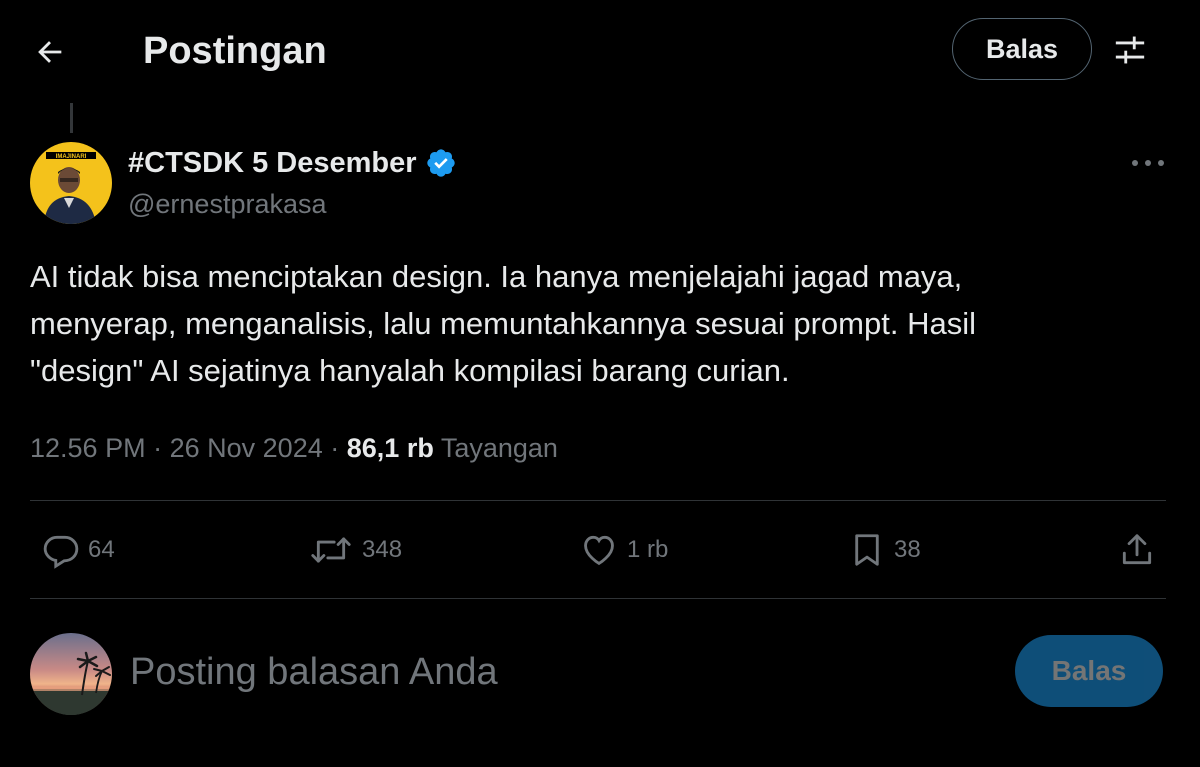  Describe the element at coordinates (648, 549) in the screenshot. I see `like-count: 1 rb` at that location.